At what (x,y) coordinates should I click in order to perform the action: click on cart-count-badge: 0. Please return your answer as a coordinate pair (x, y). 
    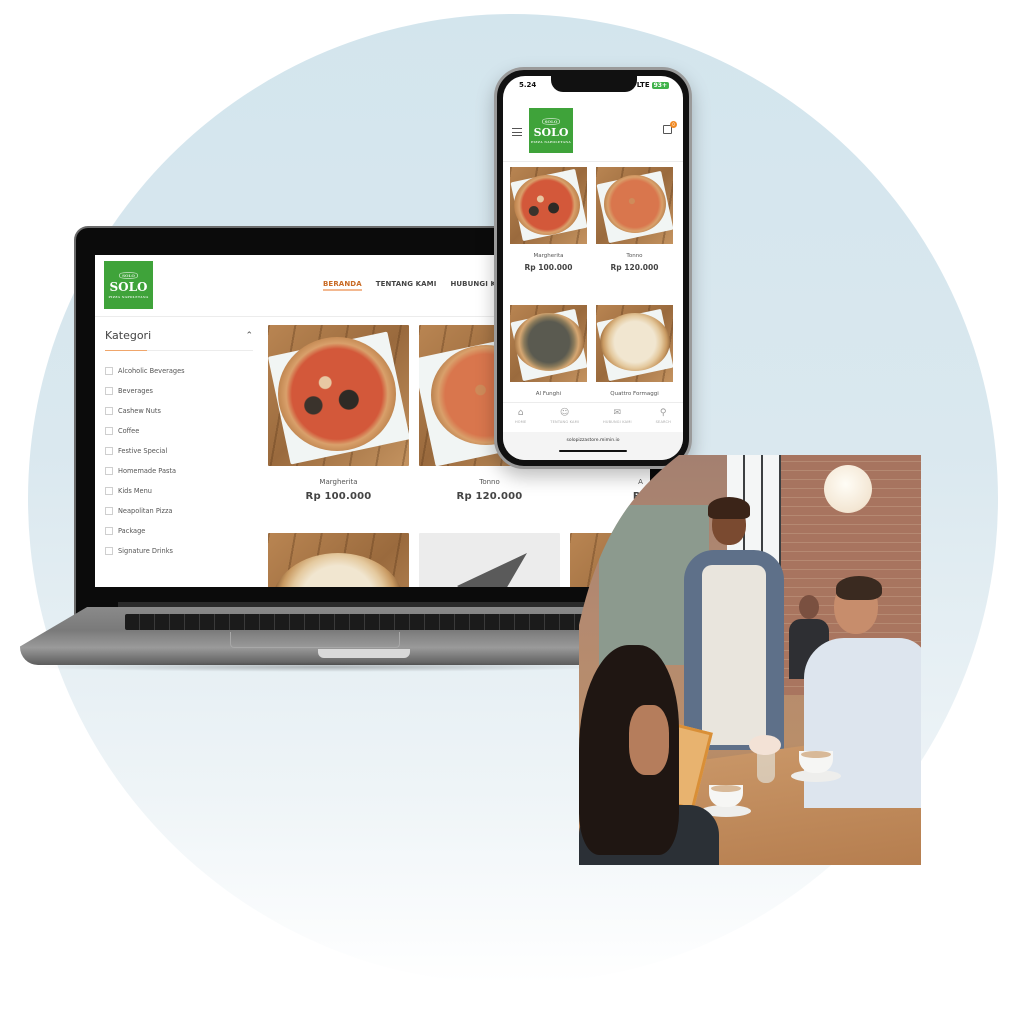
    Looking at the image, I should click on (673, 124).